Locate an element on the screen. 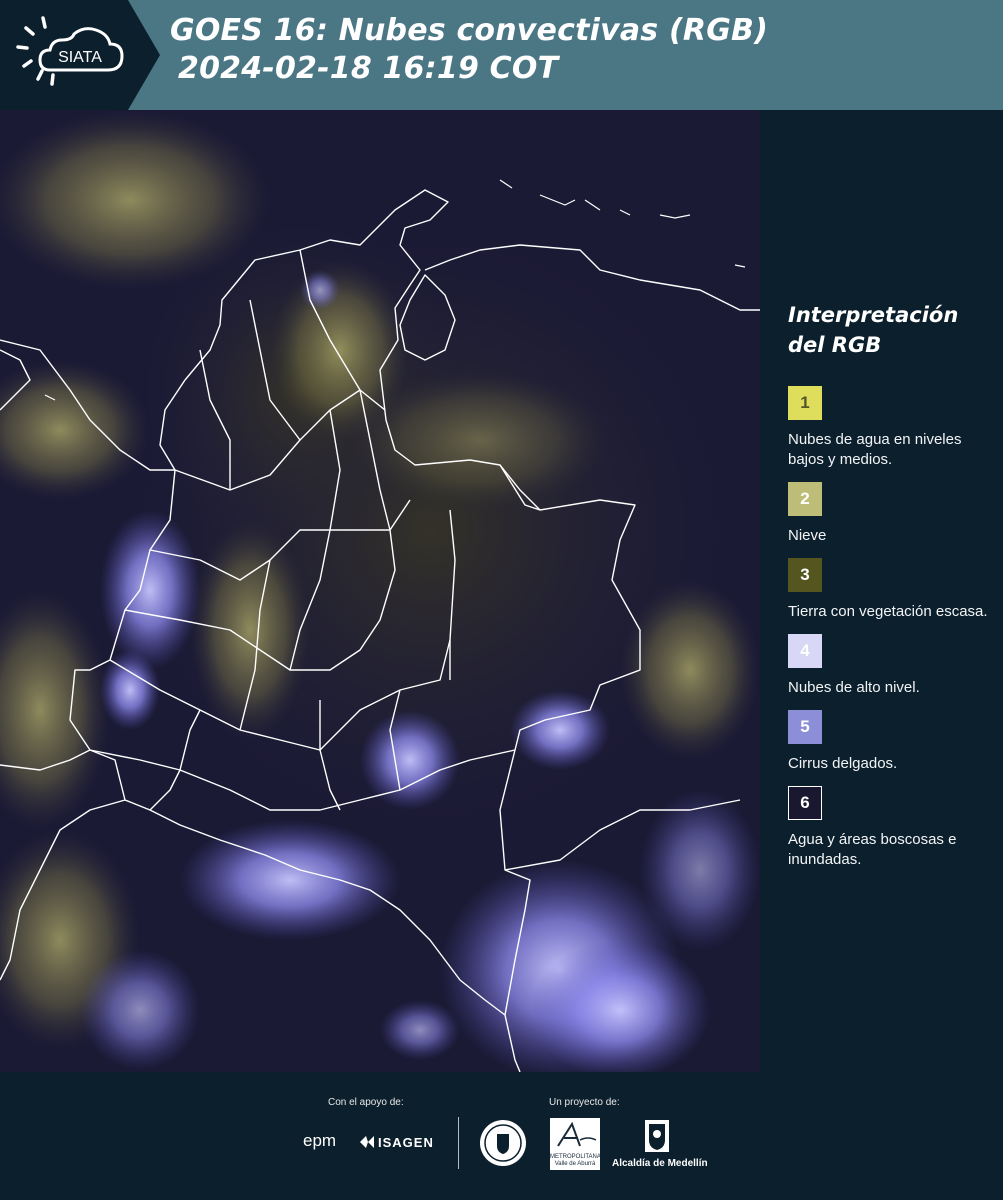 This screenshot has height=1200, width=1003. support-label: Con el apoyo de: is located at coordinates (366, 1102).